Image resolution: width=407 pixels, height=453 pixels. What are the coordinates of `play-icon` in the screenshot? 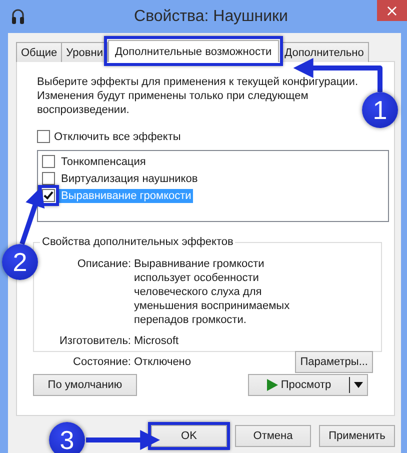 It's located at (272, 385).